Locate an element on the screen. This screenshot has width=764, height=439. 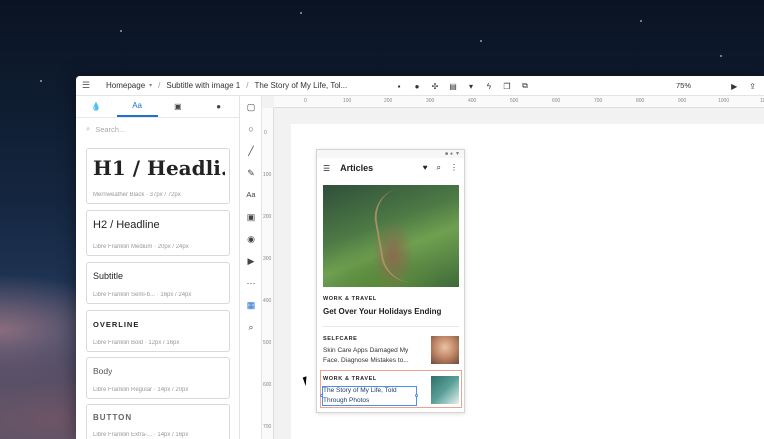
ruler-left: 0 100 200 300 400 500 600 700 is located at coordinates (268, 273).